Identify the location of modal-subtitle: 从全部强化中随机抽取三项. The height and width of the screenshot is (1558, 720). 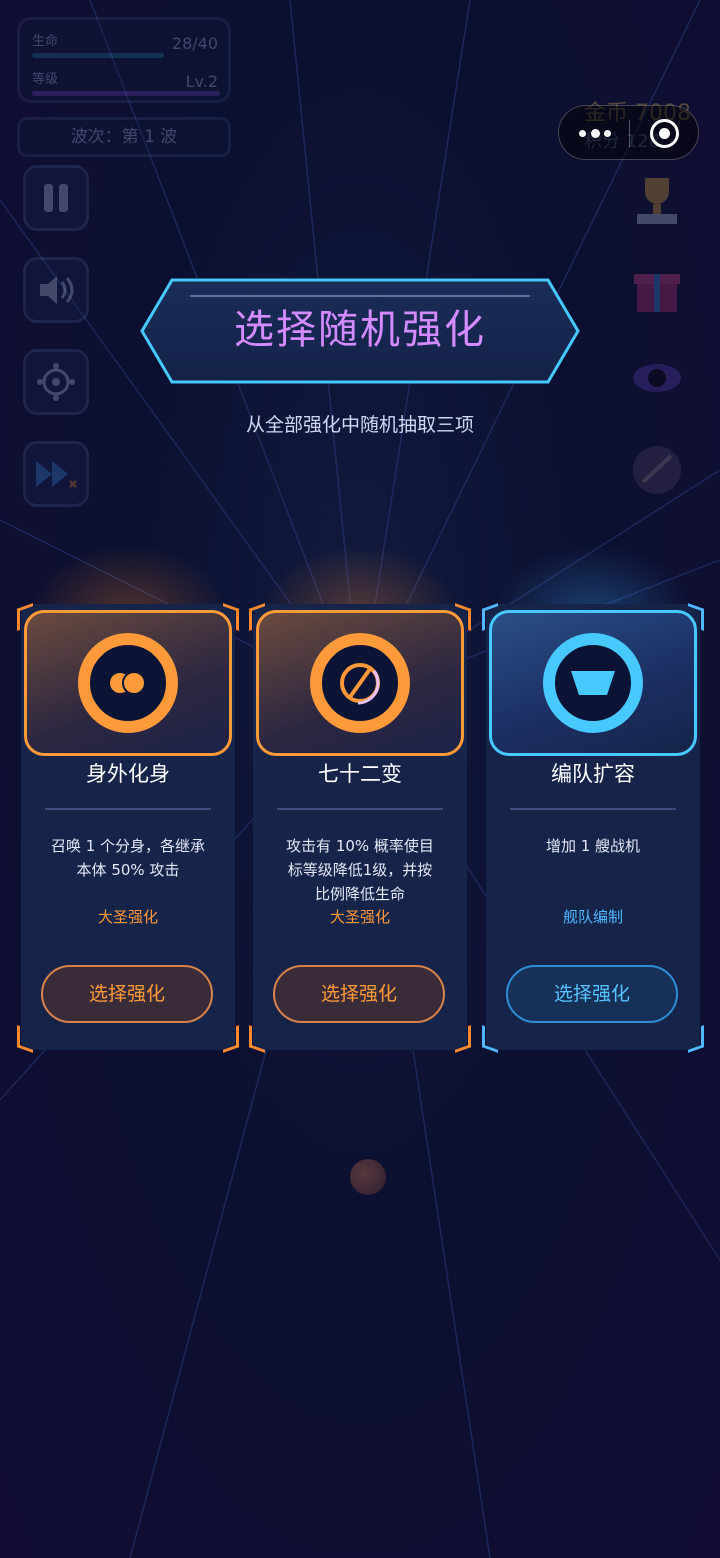
(359, 425).